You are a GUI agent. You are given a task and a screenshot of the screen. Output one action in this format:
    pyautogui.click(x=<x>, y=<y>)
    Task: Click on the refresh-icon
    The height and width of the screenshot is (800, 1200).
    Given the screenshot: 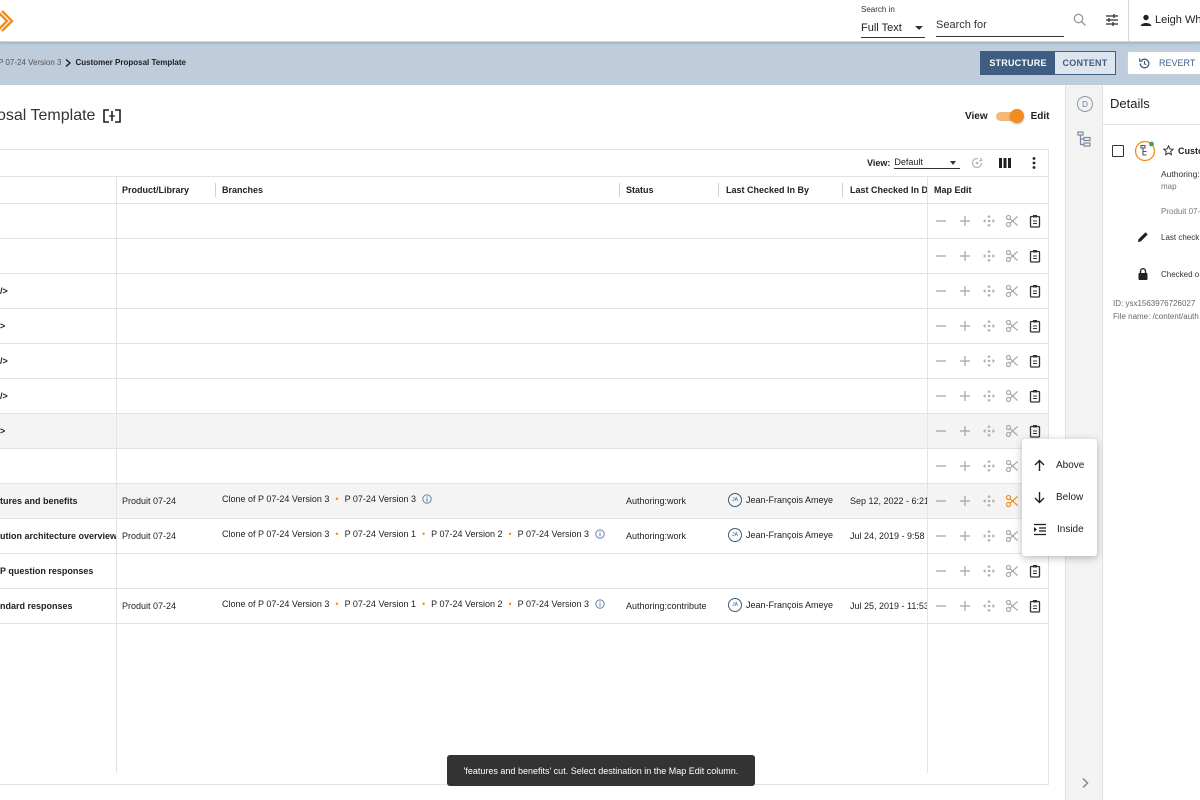 What is the action you would take?
    pyautogui.click(x=977, y=163)
    